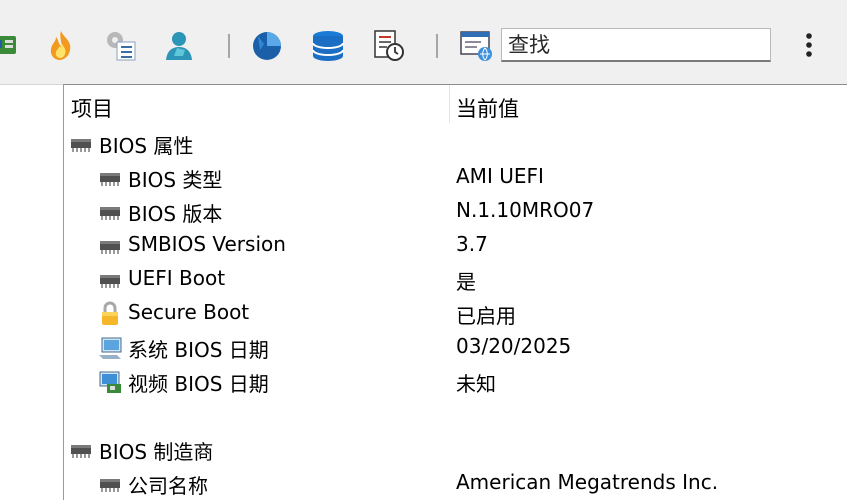 This screenshot has width=847, height=501. I want to click on more-options-button, so click(809, 45).